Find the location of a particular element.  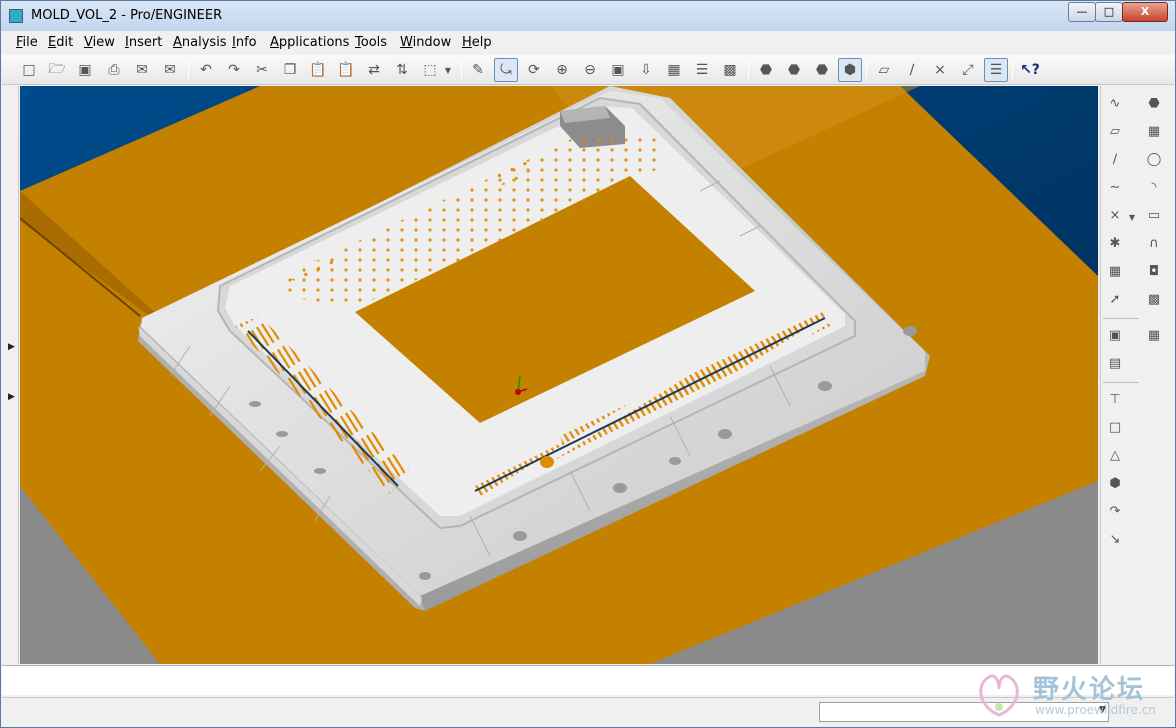

watermark: 野火论坛 www.proewildfire.cn is located at coordinates (1070, 694).